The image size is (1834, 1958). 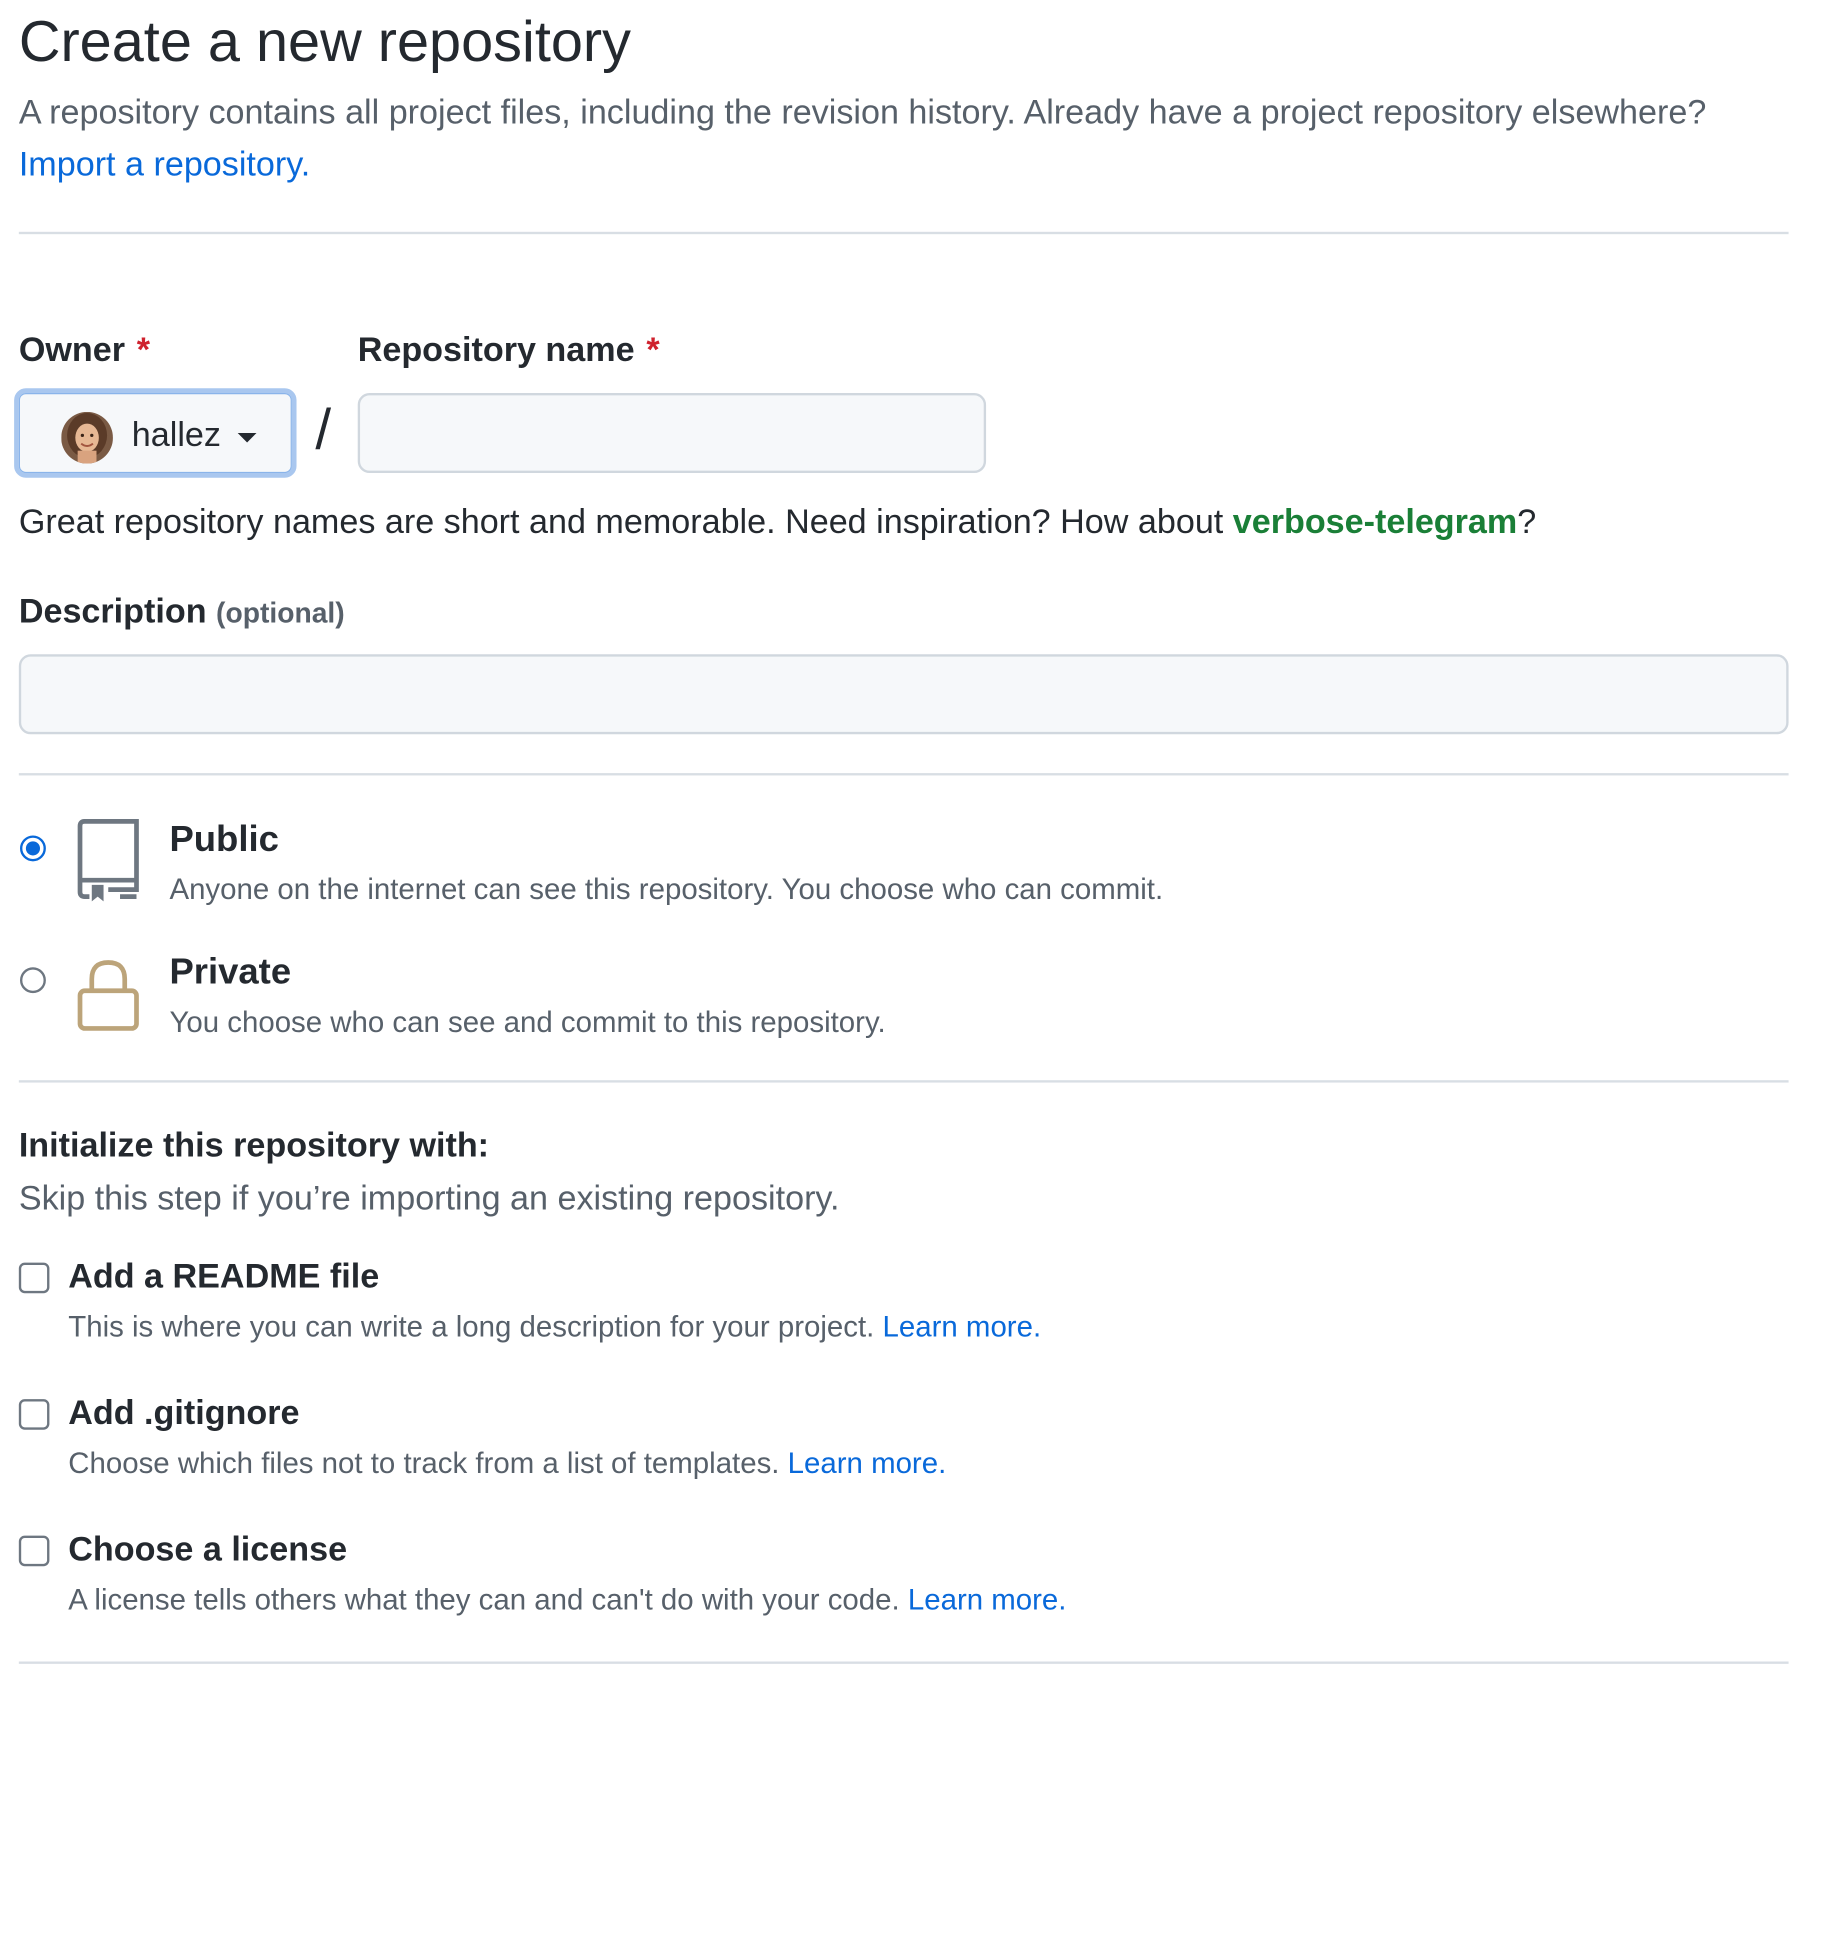 What do you see at coordinates (280, 613) in the screenshot?
I see `description-optional-note: (optional)` at bounding box center [280, 613].